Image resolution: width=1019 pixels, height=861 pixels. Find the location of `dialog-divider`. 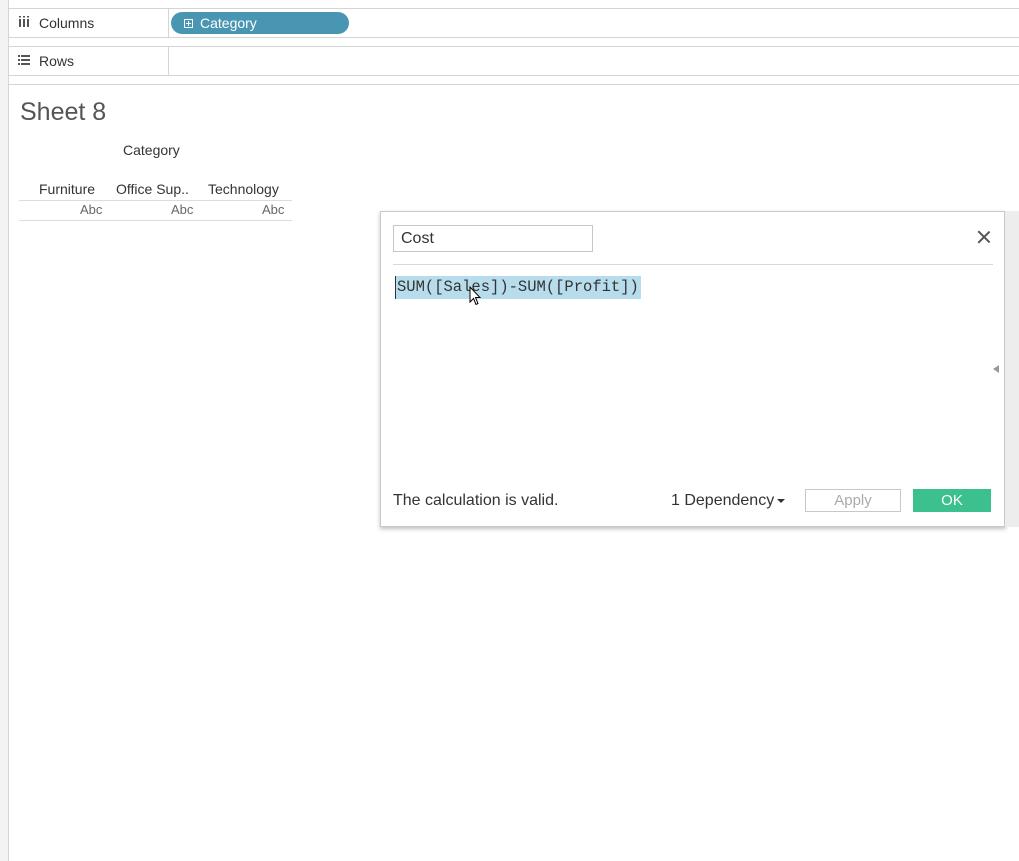

dialog-divider is located at coordinates (693, 264).